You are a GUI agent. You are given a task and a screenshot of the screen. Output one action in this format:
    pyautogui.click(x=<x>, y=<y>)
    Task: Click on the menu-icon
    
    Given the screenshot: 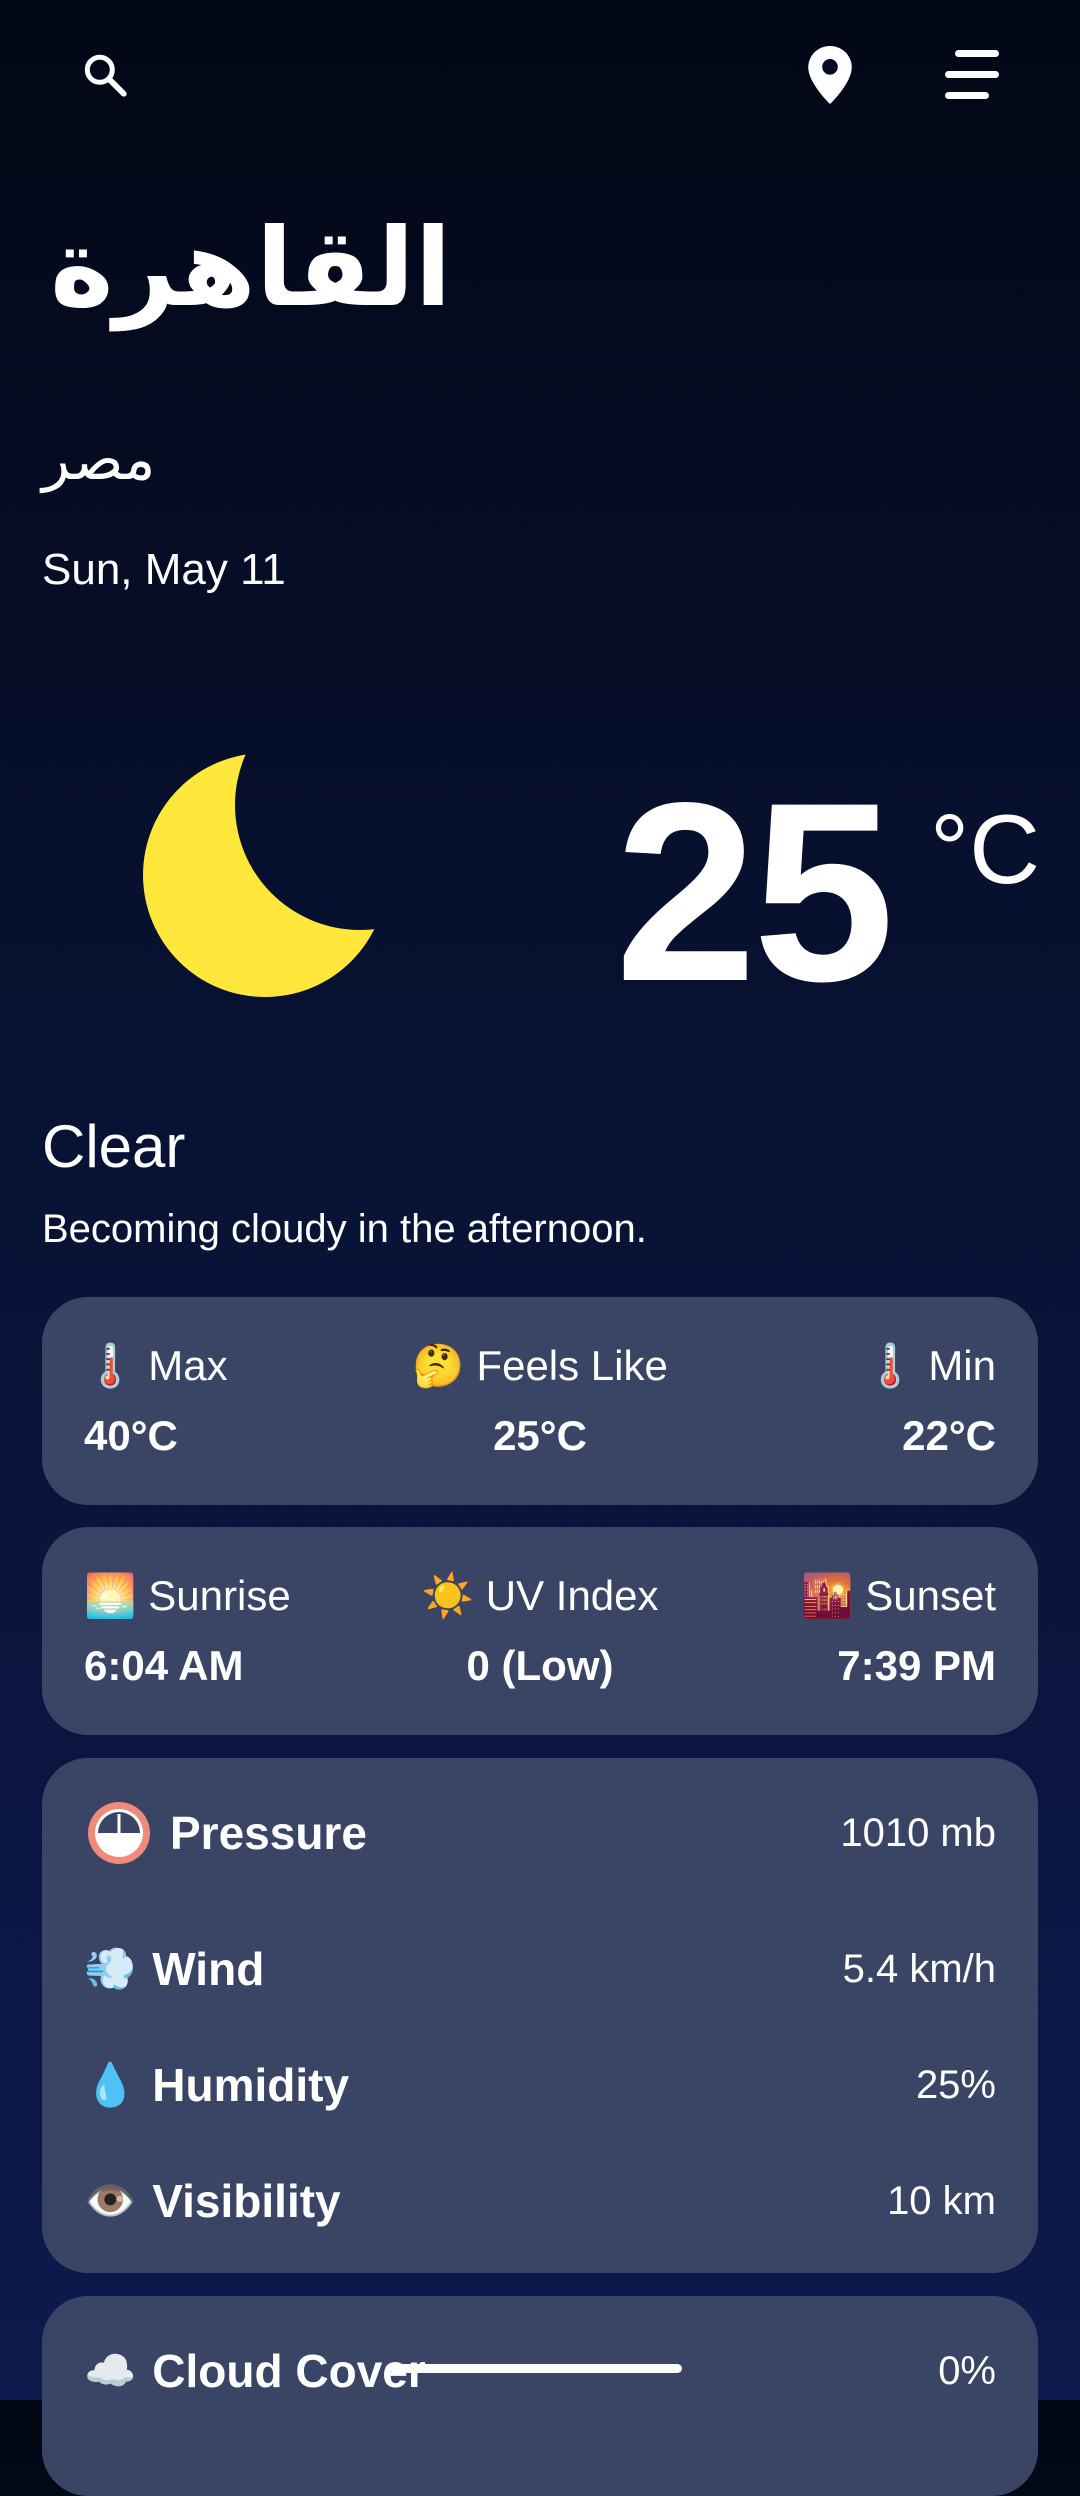 What is the action you would take?
    pyautogui.click(x=972, y=74)
    